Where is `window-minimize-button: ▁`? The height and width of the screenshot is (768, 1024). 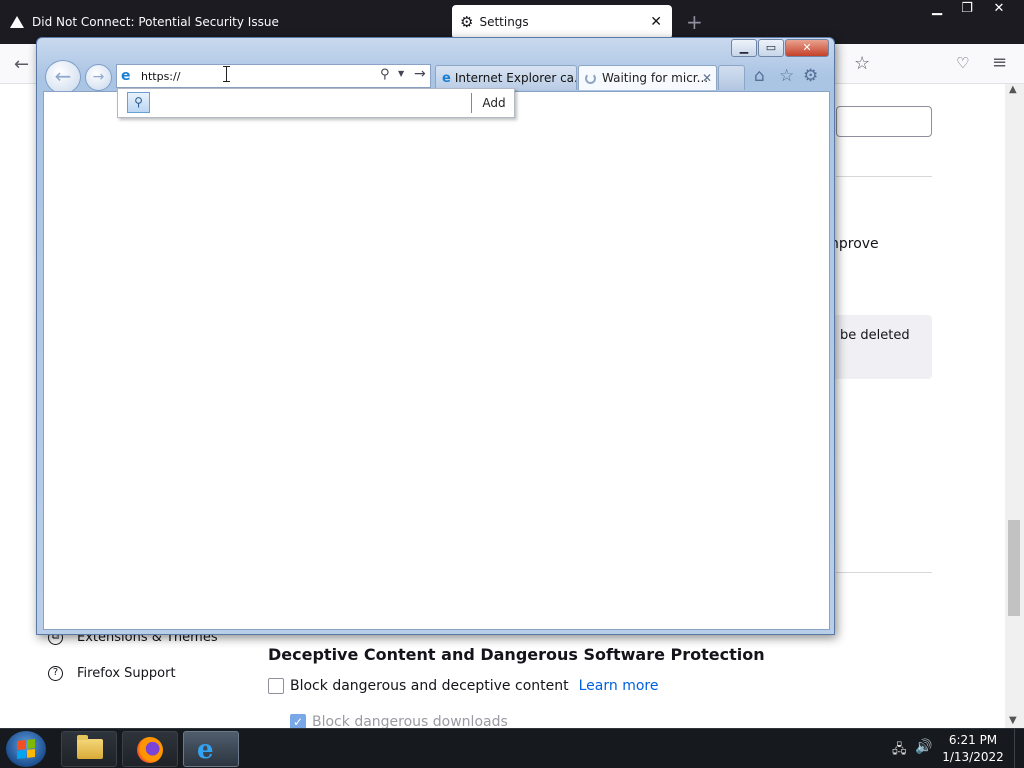 window-minimize-button: ▁ is located at coordinates (937, 10).